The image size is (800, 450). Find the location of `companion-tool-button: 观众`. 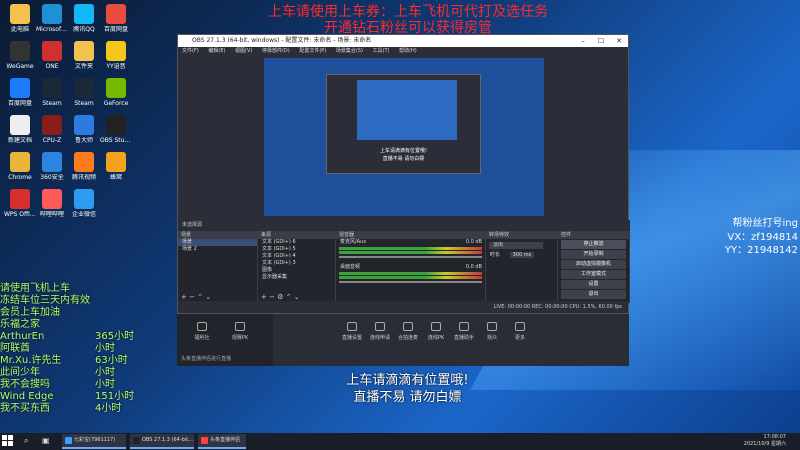

companion-tool-button: 观众 is located at coordinates (492, 331).